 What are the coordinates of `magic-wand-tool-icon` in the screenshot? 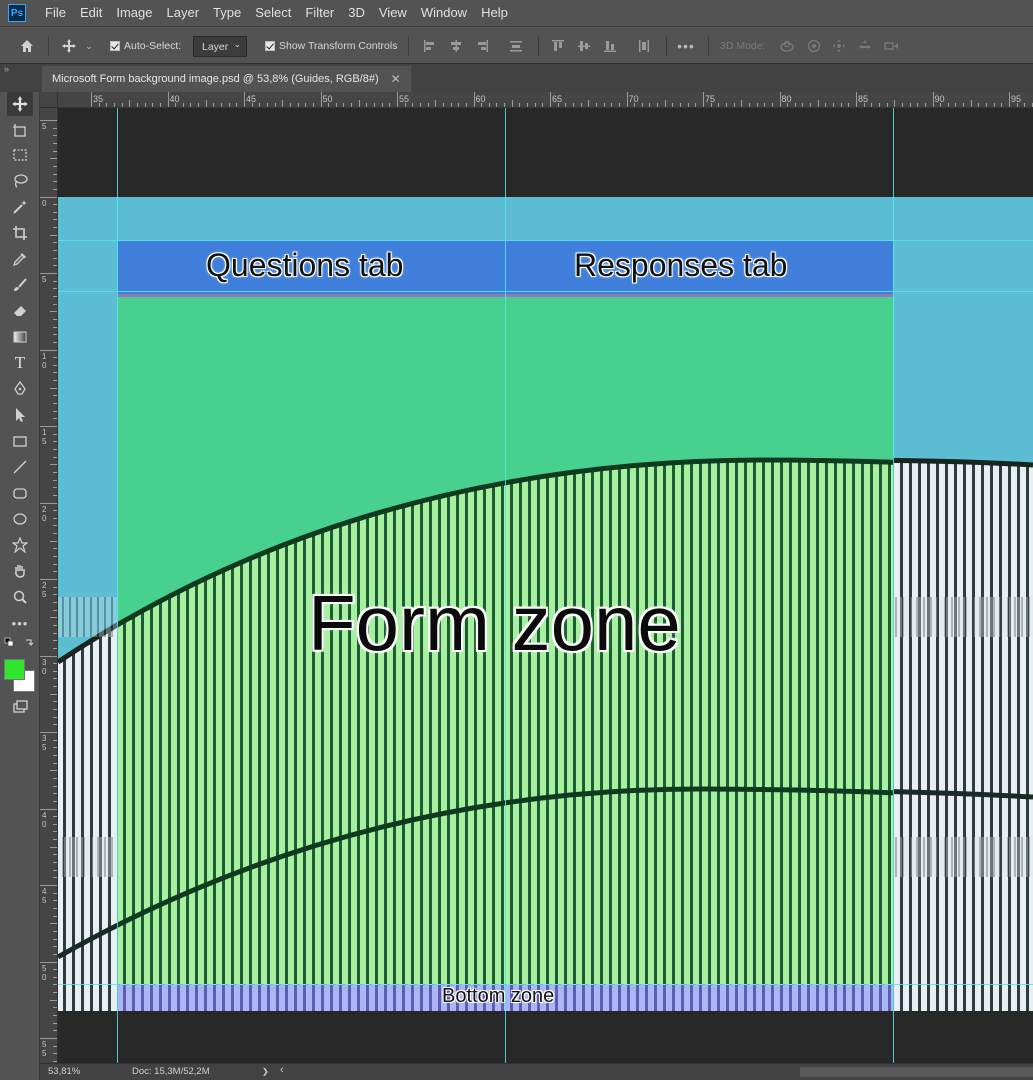 It's located at (20, 207).